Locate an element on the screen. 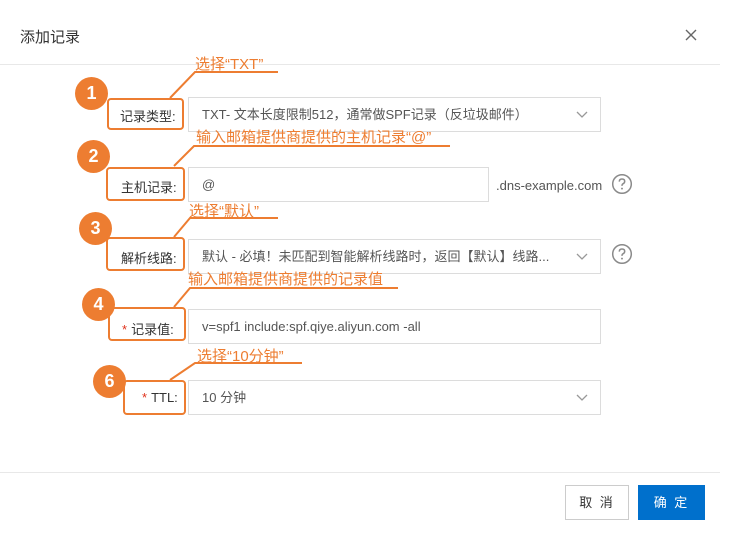  highlight-line is located at coordinates (145, 254).